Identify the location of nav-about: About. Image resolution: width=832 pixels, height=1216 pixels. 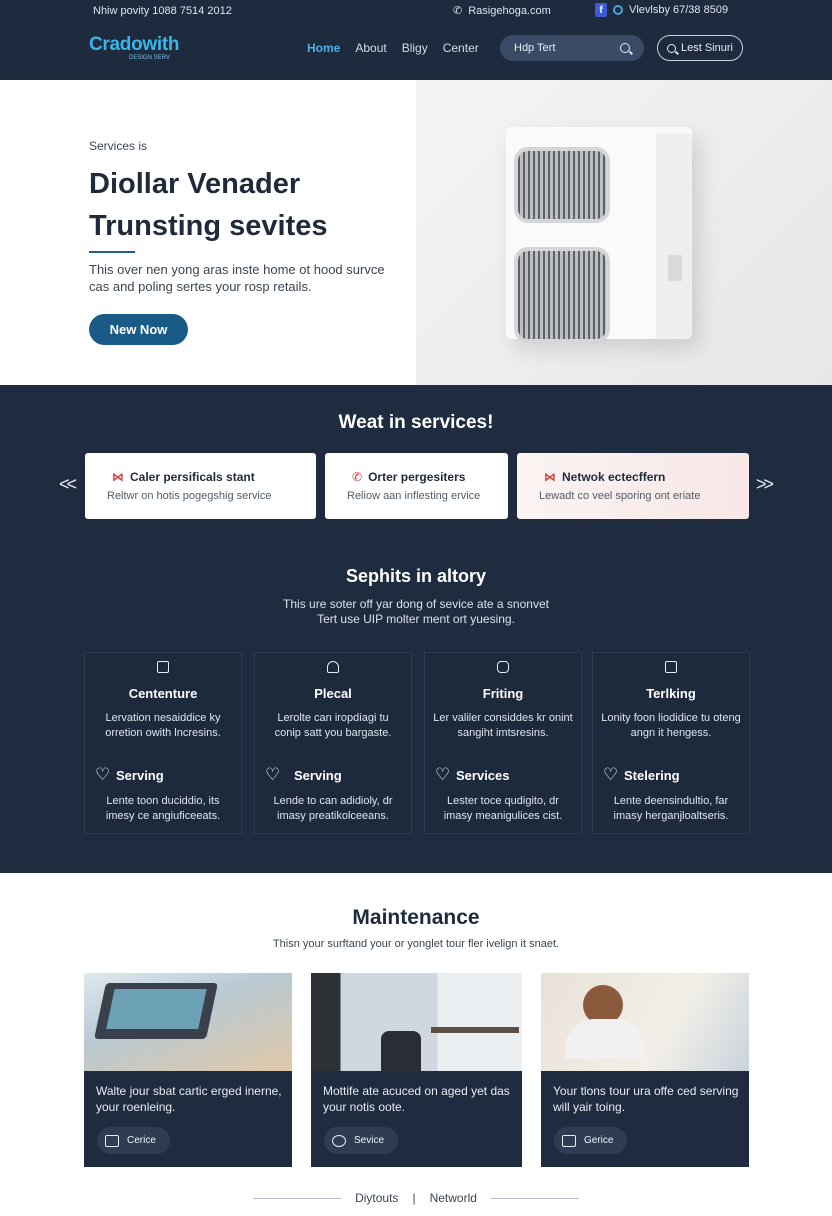
(370, 48).